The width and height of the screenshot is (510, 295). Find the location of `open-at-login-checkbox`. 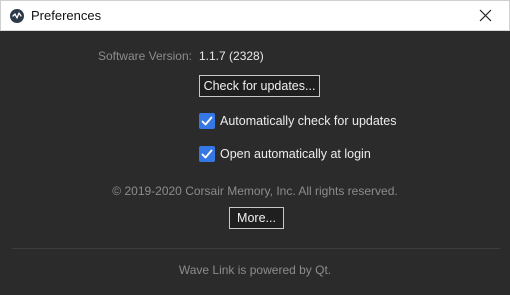

open-at-login-checkbox is located at coordinates (207, 154).